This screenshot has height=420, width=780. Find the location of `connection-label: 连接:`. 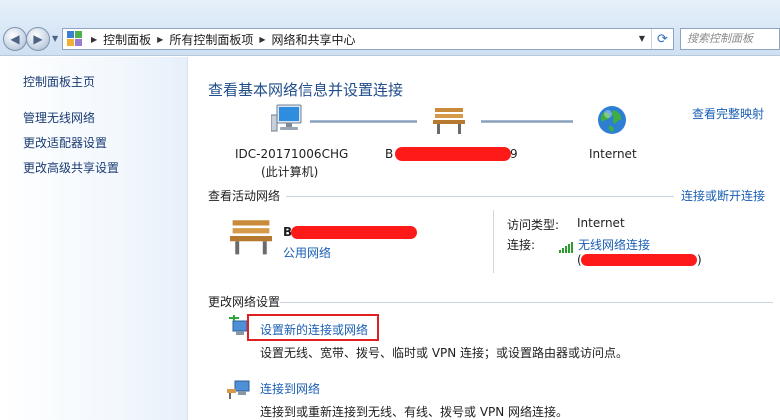

connection-label: 连接: is located at coordinates (521, 245).